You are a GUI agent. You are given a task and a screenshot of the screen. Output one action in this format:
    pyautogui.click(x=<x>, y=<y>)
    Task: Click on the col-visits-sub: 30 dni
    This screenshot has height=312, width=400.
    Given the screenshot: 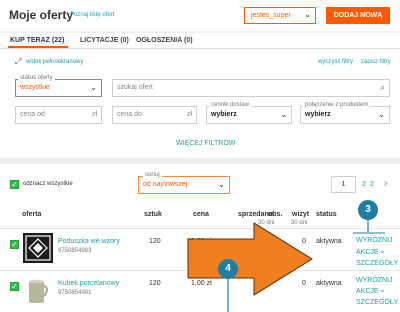 What is the action you would take?
    pyautogui.click(x=299, y=223)
    